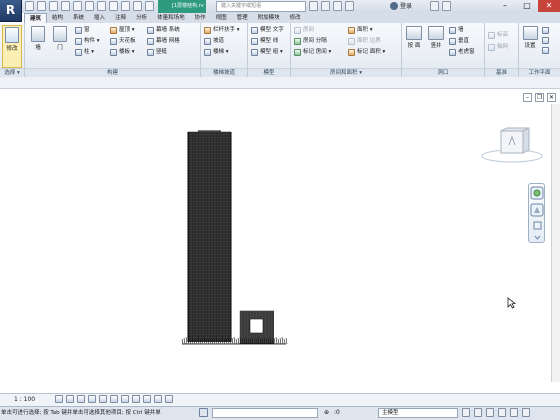  I want to click on show-work-plane-icon, so click(545, 30).